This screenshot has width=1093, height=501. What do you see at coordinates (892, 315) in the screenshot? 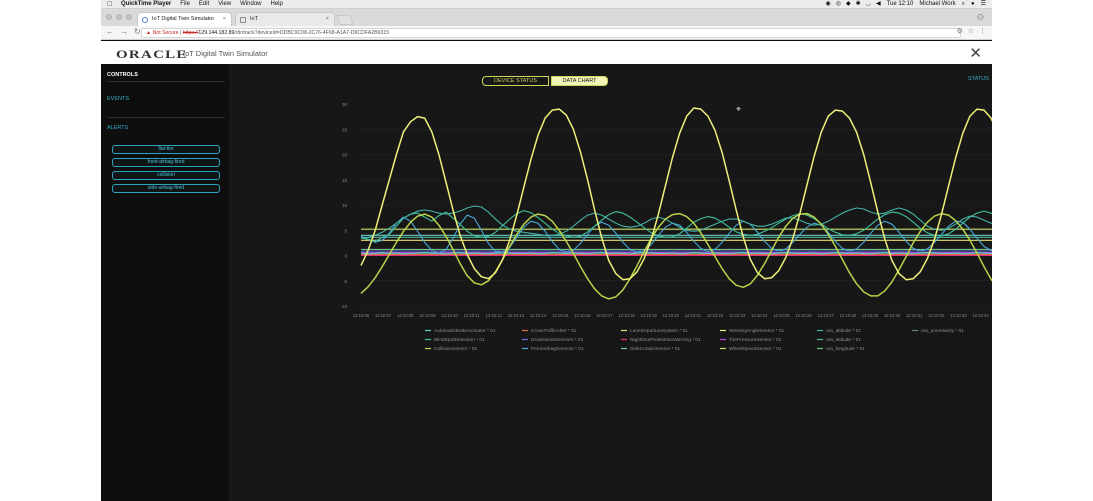
I see `x-tick-label: 12:10:30` at bounding box center [892, 315].